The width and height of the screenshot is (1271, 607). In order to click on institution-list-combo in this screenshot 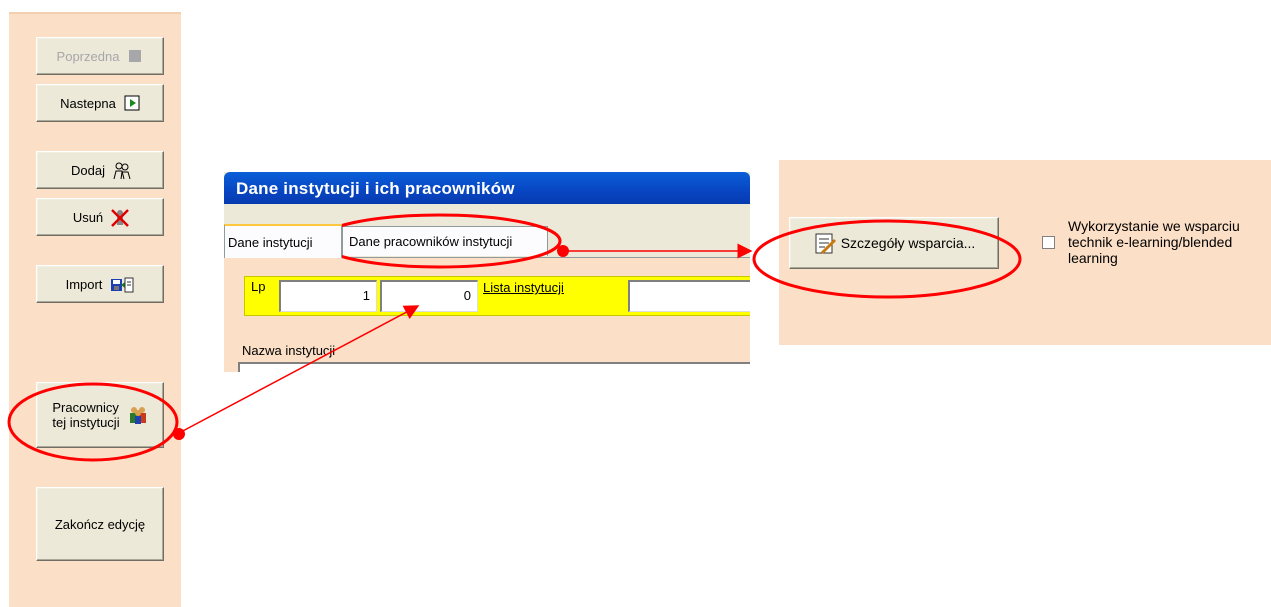, I will do `click(689, 296)`.